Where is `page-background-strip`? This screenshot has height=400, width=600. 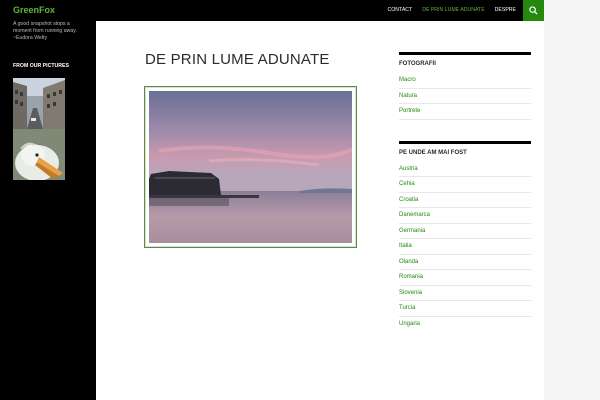 page-background-strip is located at coordinates (572, 210).